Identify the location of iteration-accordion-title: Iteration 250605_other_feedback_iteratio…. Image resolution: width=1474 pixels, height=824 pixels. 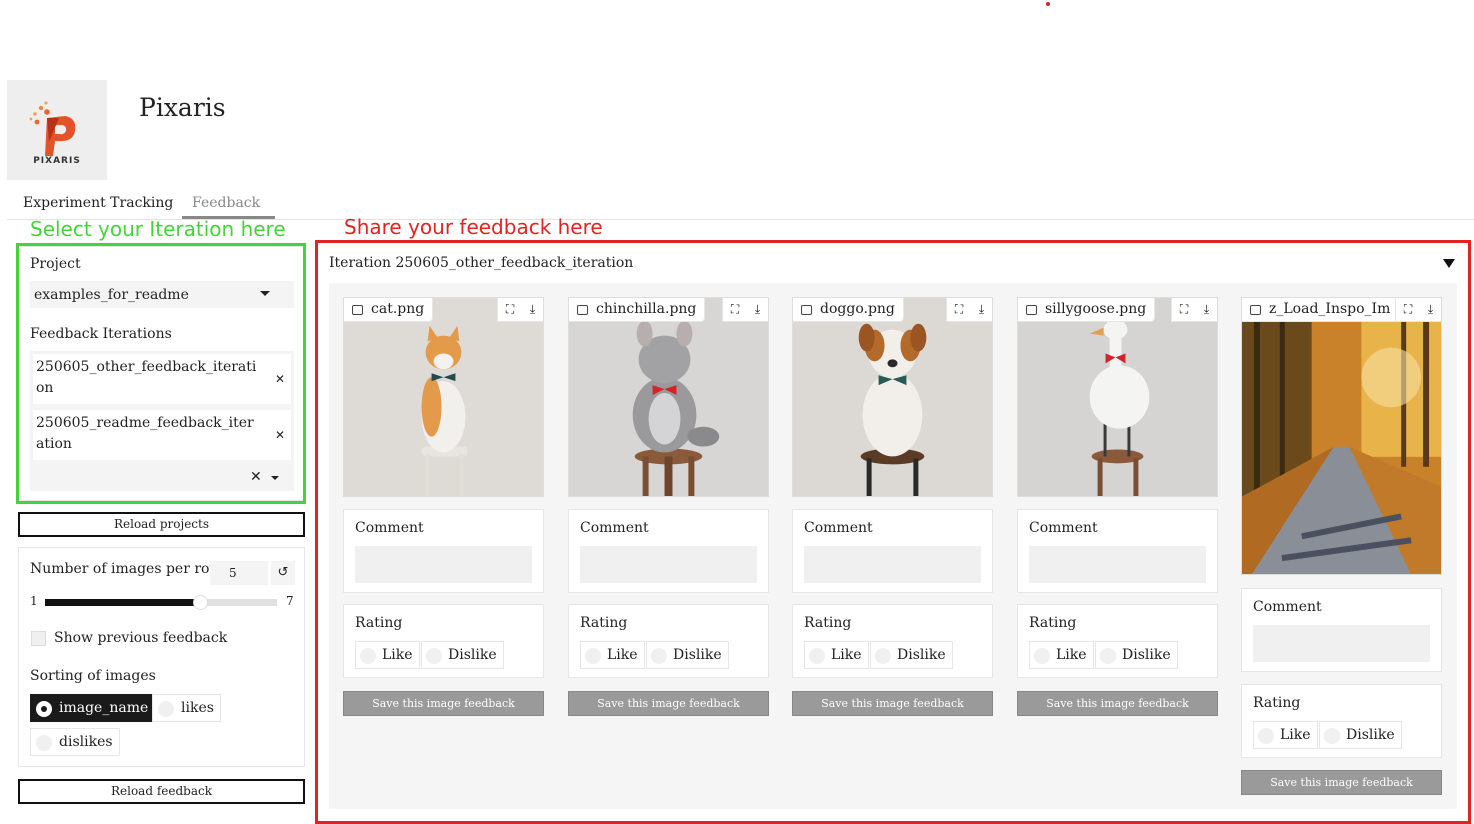
(481, 263).